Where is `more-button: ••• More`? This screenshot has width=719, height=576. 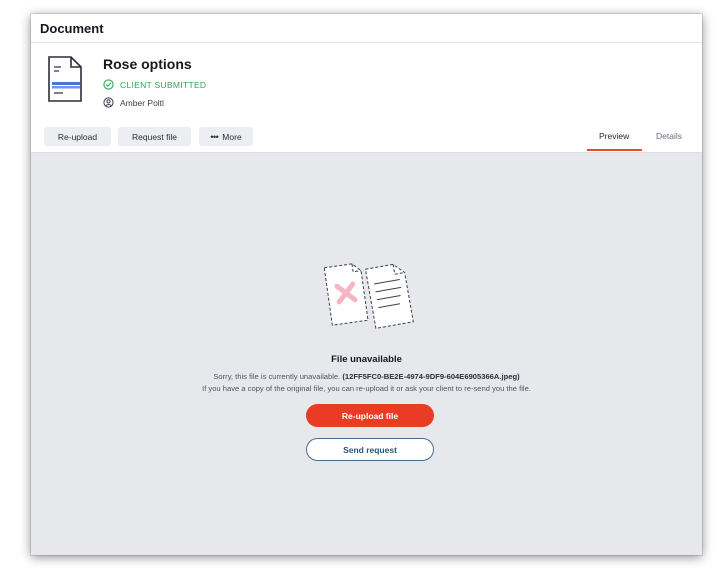 more-button: ••• More is located at coordinates (226, 136).